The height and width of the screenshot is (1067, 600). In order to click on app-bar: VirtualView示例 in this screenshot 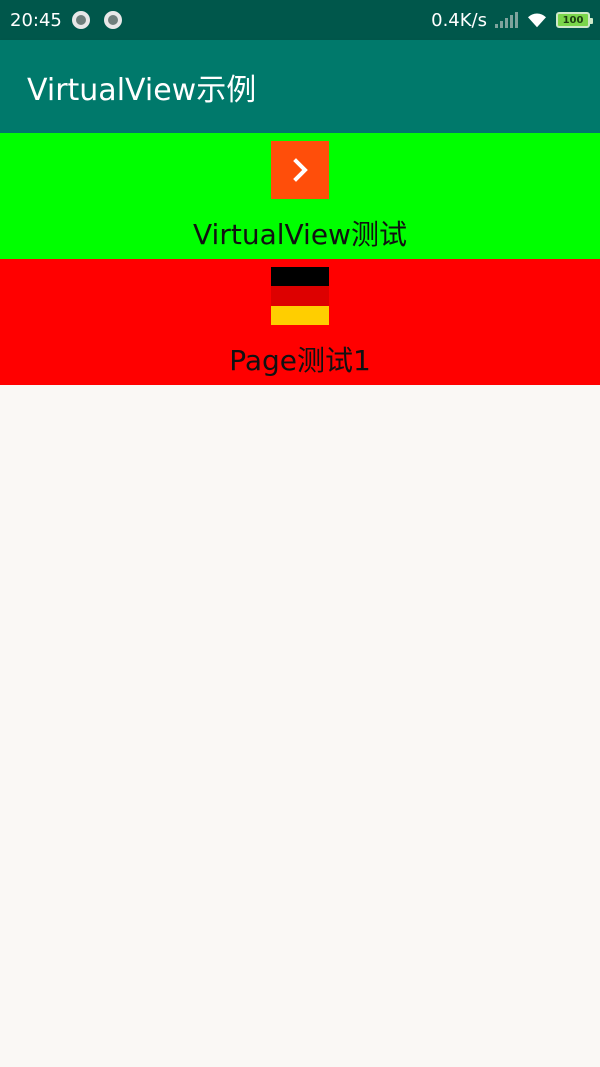, I will do `click(300, 86)`.